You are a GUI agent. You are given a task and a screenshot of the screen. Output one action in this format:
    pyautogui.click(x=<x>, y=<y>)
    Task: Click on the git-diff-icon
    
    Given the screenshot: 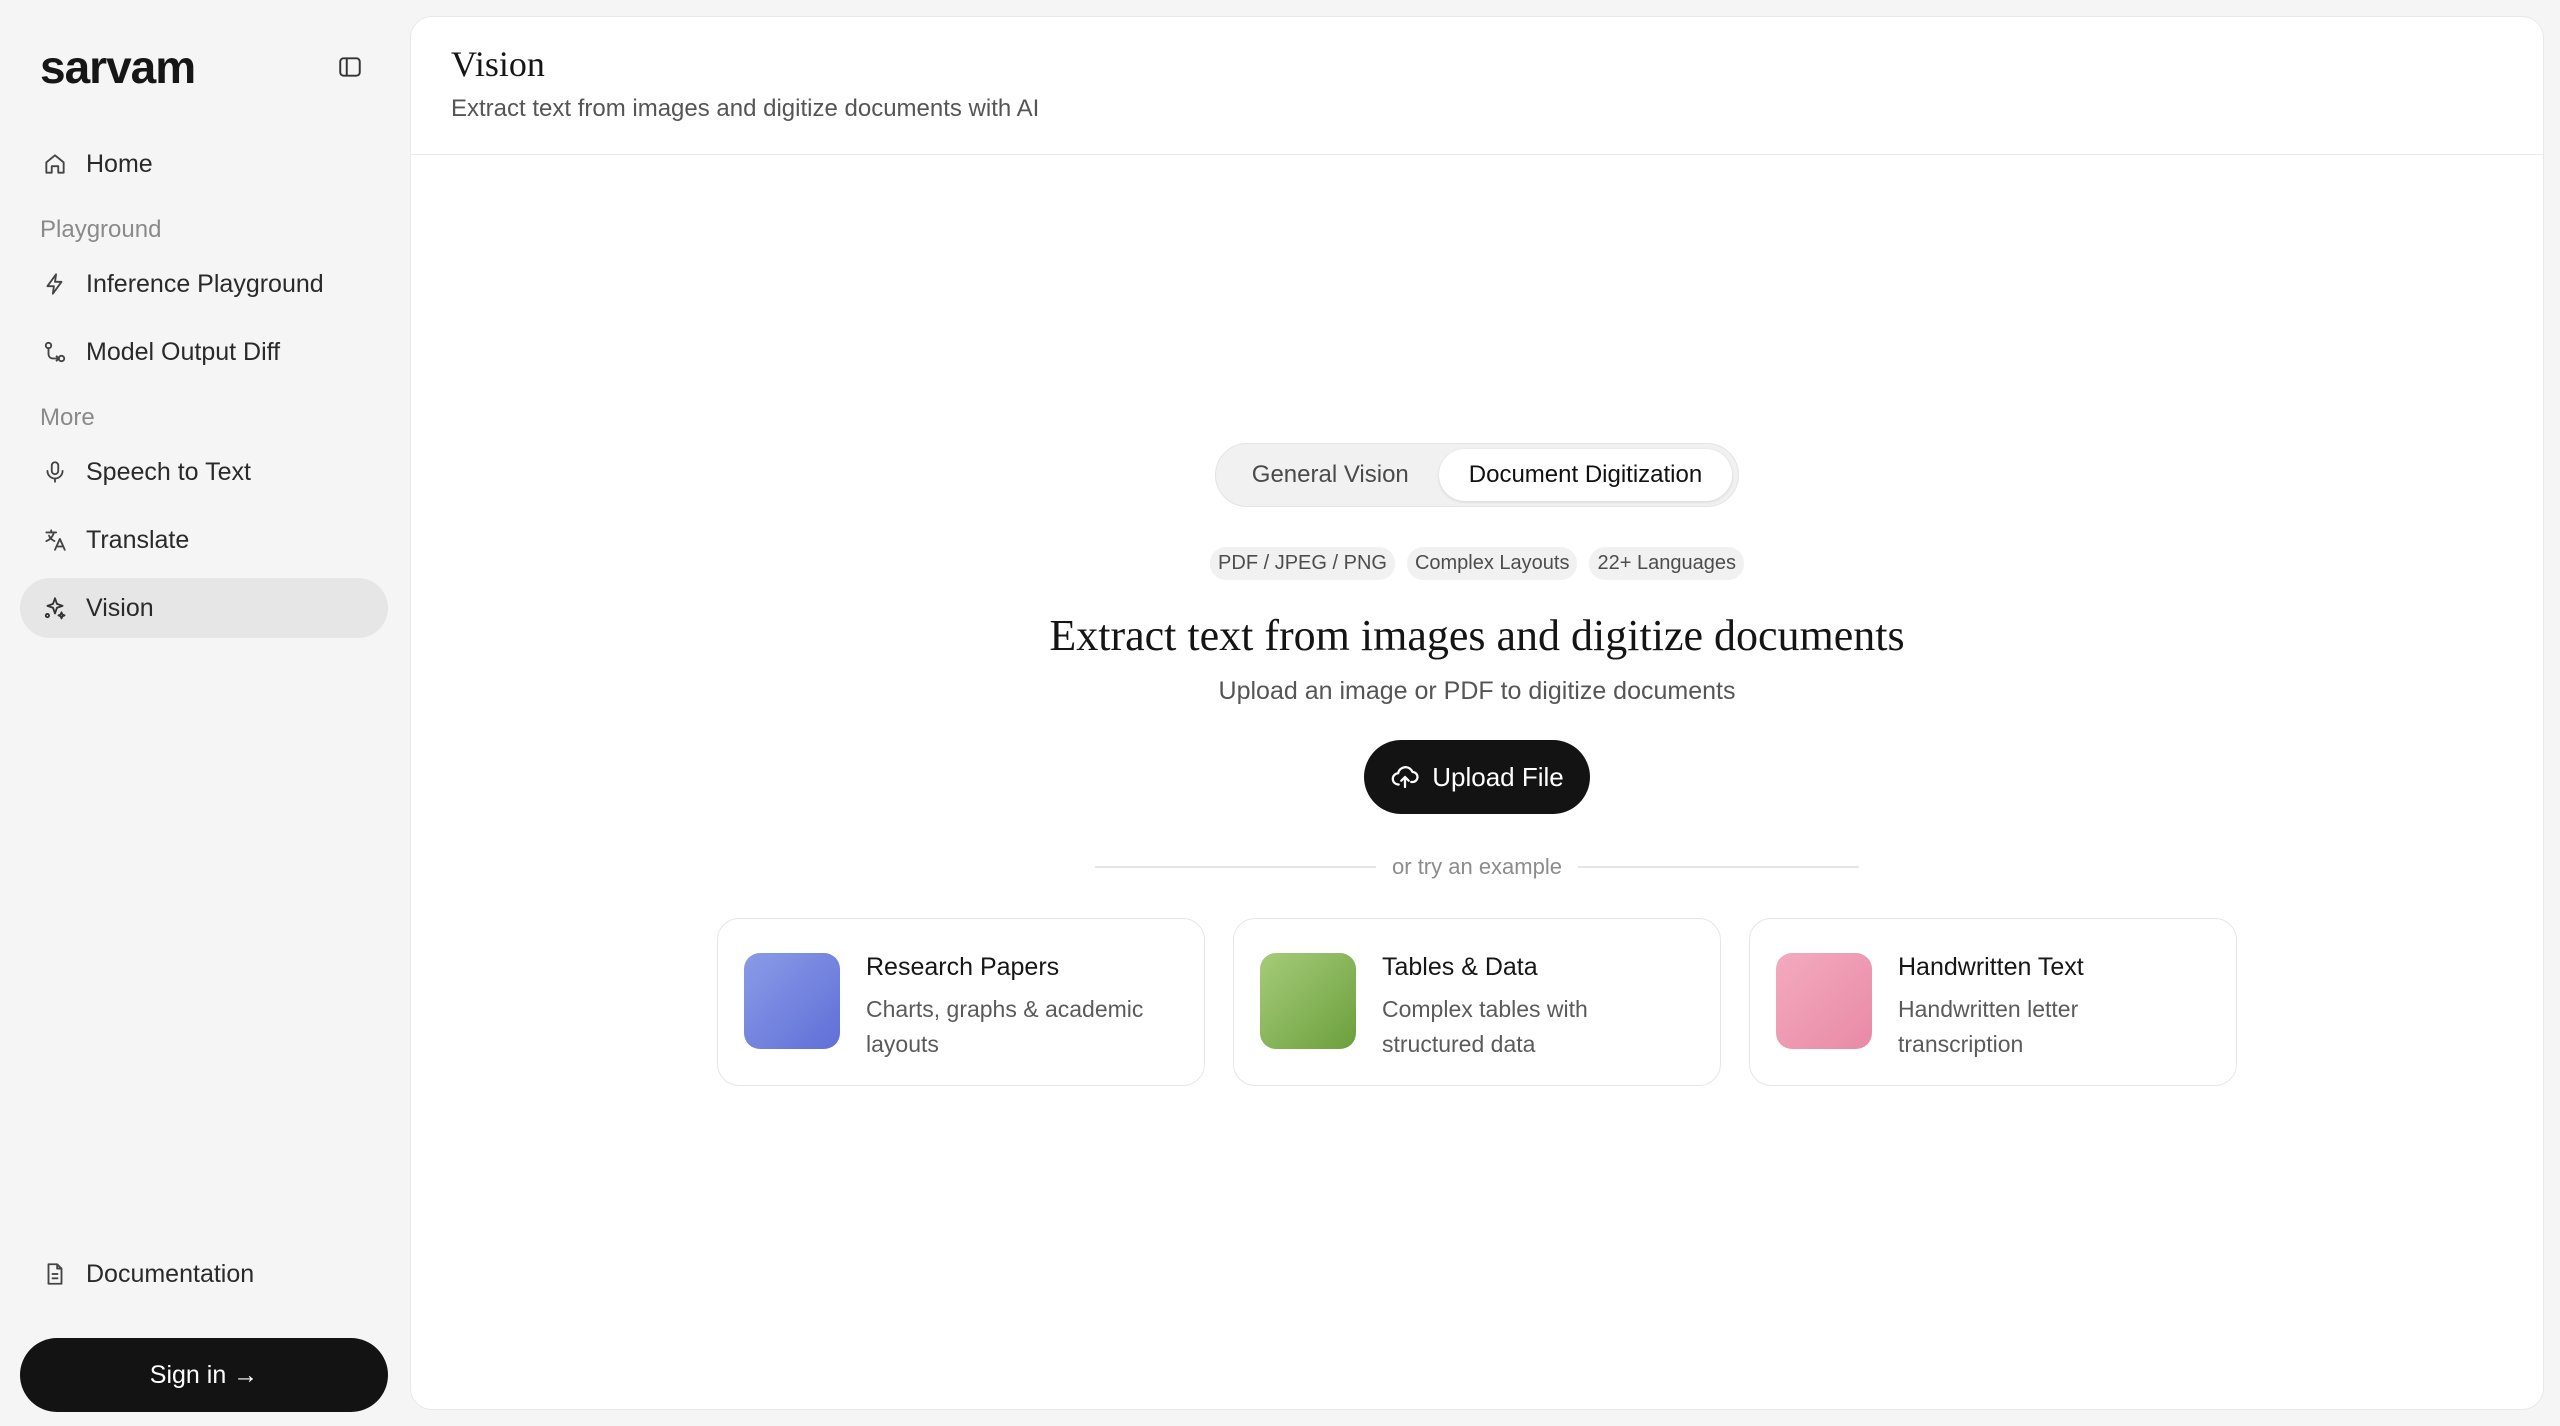 What is the action you would take?
    pyautogui.click(x=55, y=352)
    